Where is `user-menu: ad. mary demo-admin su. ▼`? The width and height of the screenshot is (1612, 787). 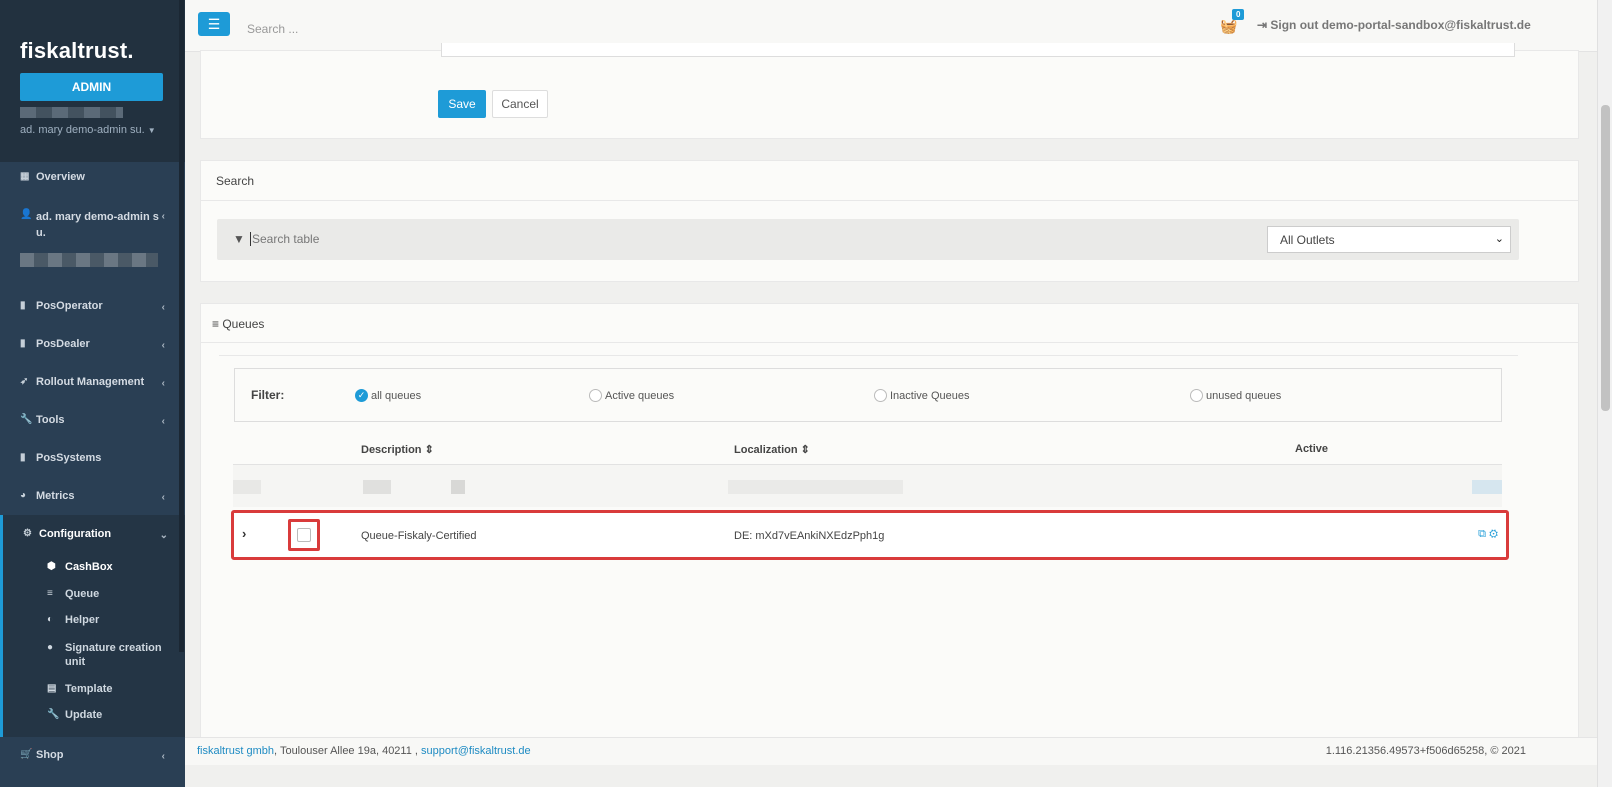 user-menu: ad. mary demo-admin su. ▼ is located at coordinates (102, 130).